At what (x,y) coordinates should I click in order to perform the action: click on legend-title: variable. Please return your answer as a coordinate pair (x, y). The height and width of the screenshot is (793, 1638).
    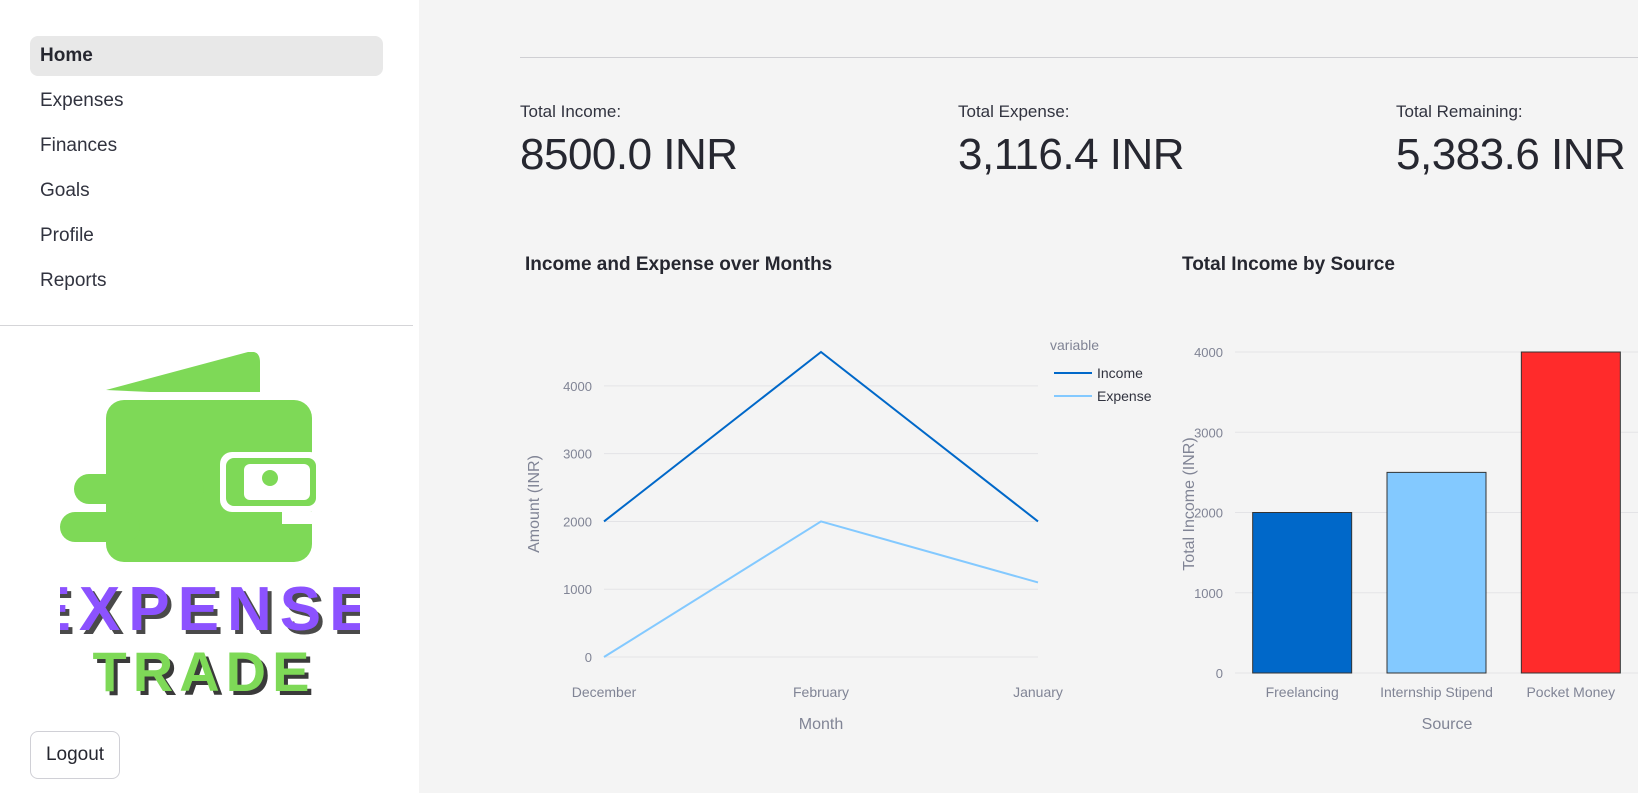
    Looking at the image, I should click on (1074, 345).